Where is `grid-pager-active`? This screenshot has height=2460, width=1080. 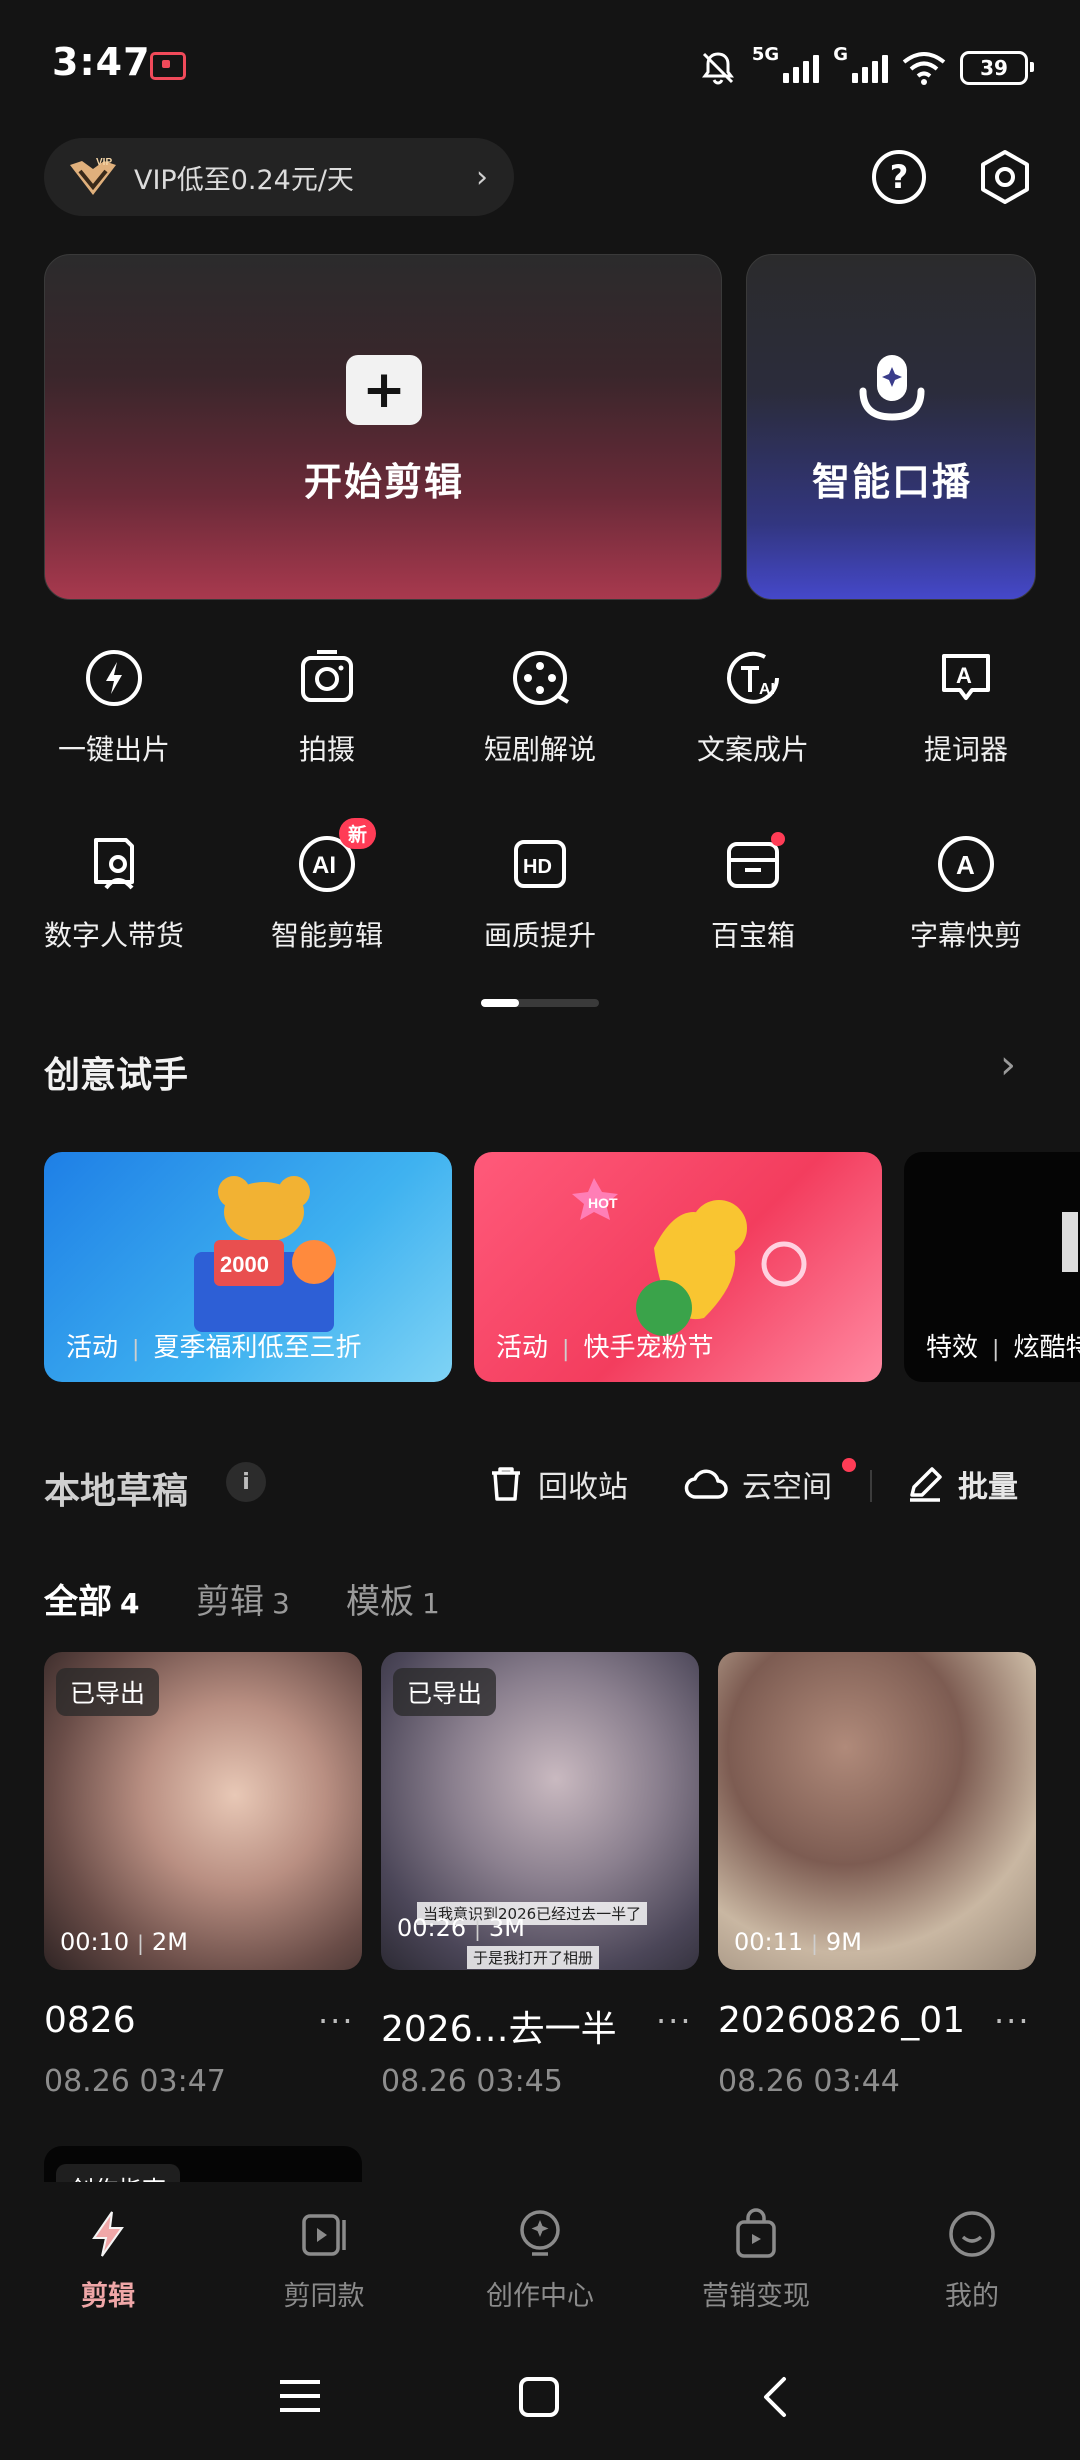 grid-pager-active is located at coordinates (500, 1003).